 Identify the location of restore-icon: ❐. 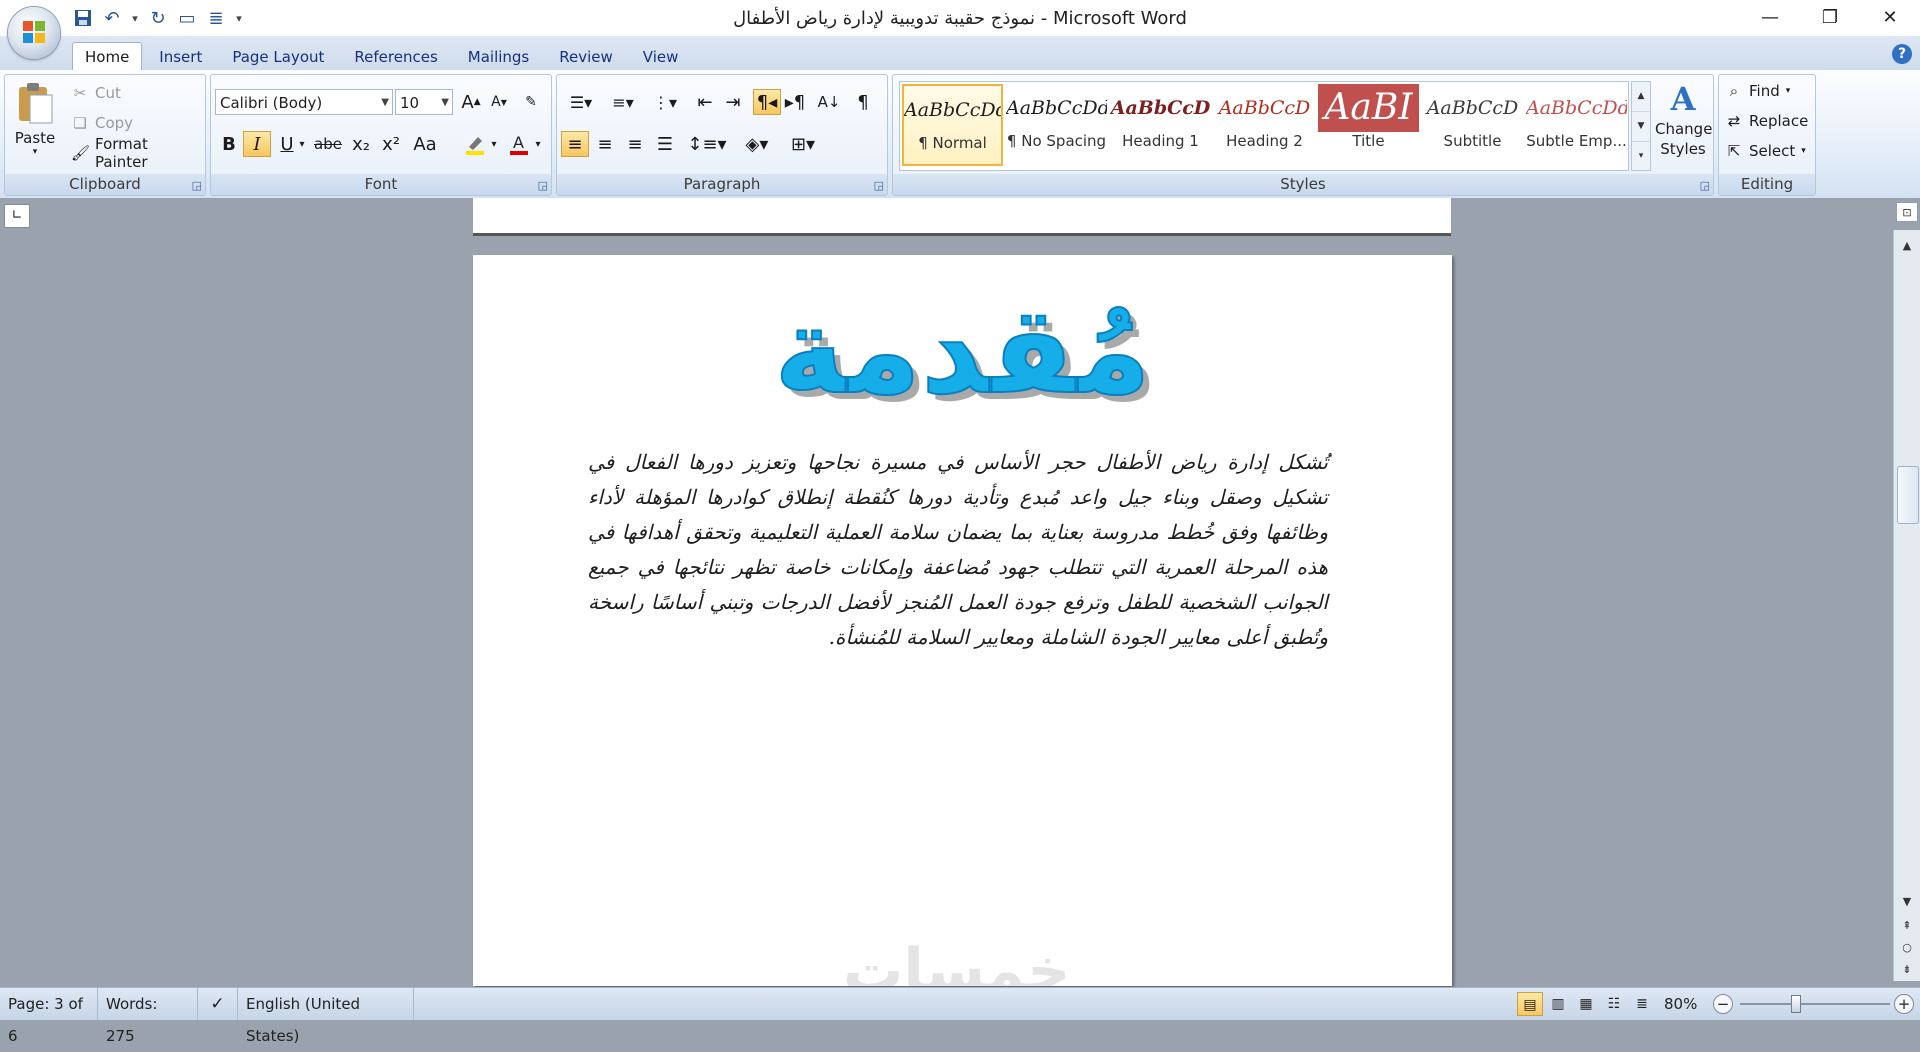
(1830, 17).